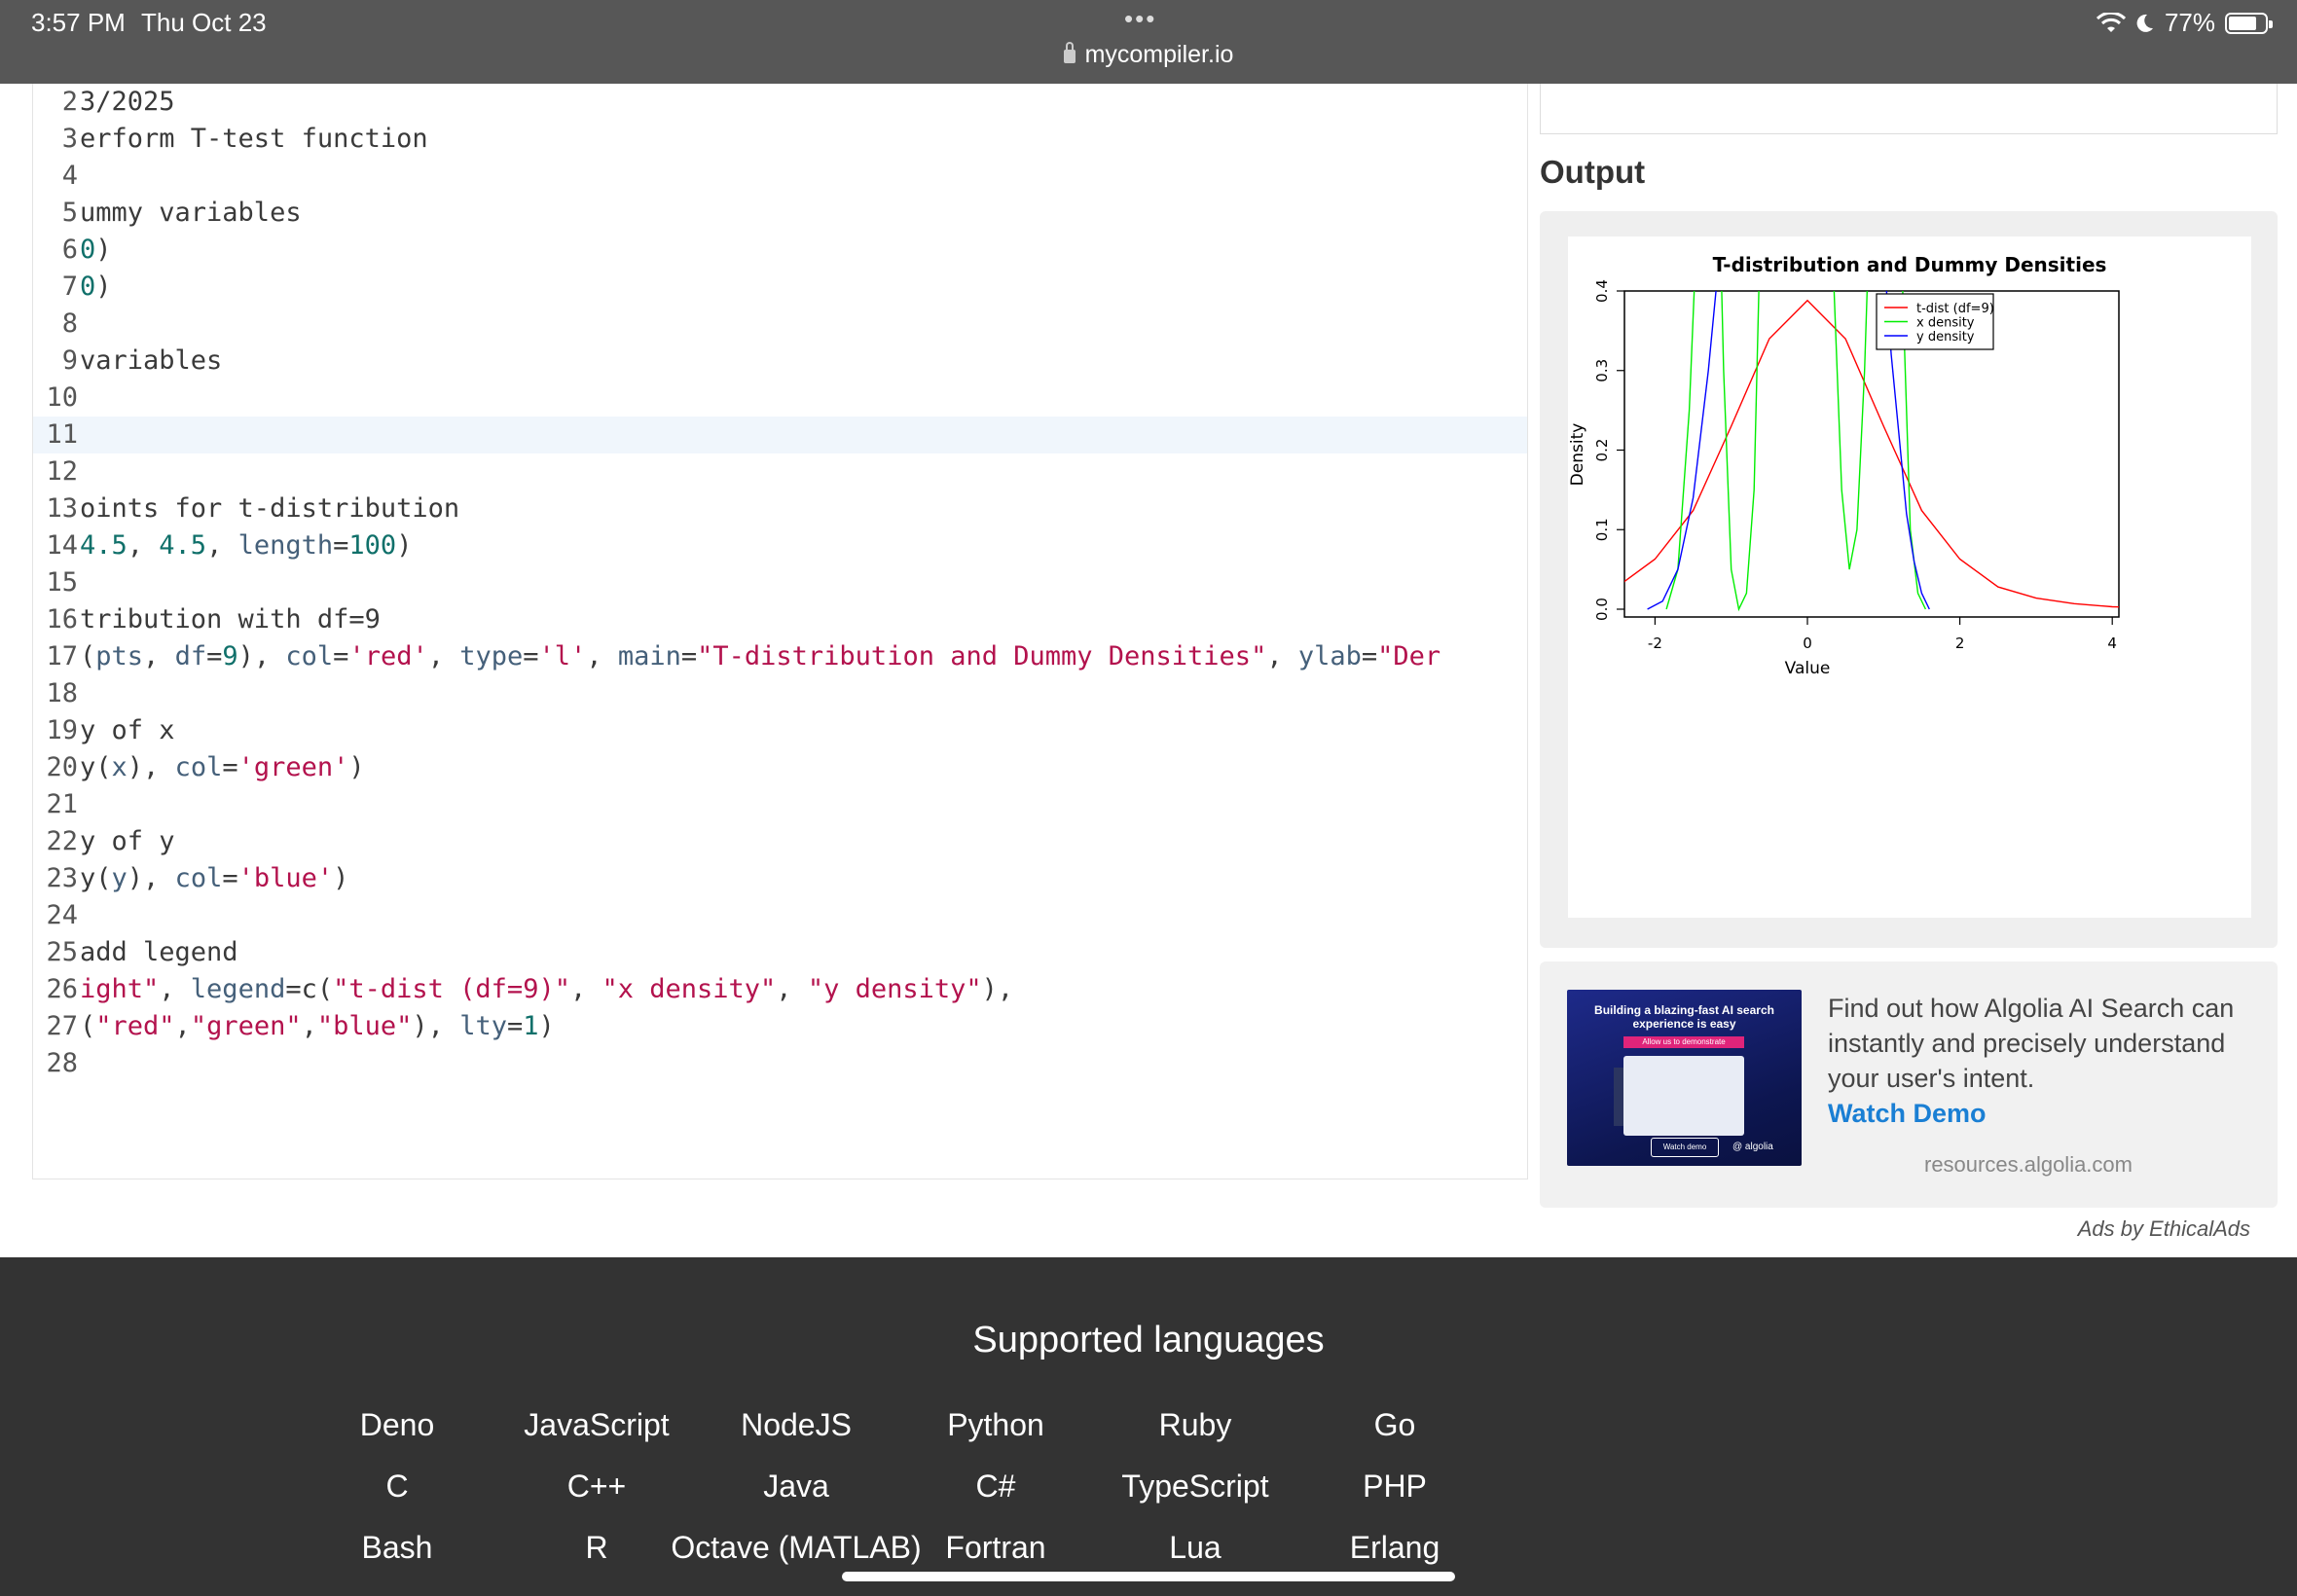  What do you see at coordinates (230, 656) in the screenshot?
I see `code-token: 9` at bounding box center [230, 656].